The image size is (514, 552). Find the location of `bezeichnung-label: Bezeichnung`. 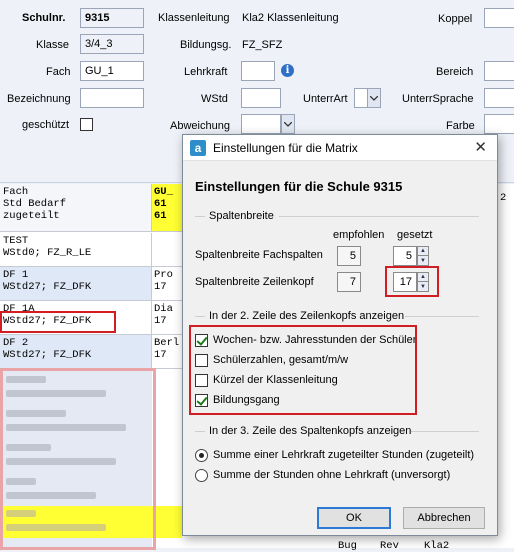

bezeichnung-label: Bezeichnung is located at coordinates (39, 99).